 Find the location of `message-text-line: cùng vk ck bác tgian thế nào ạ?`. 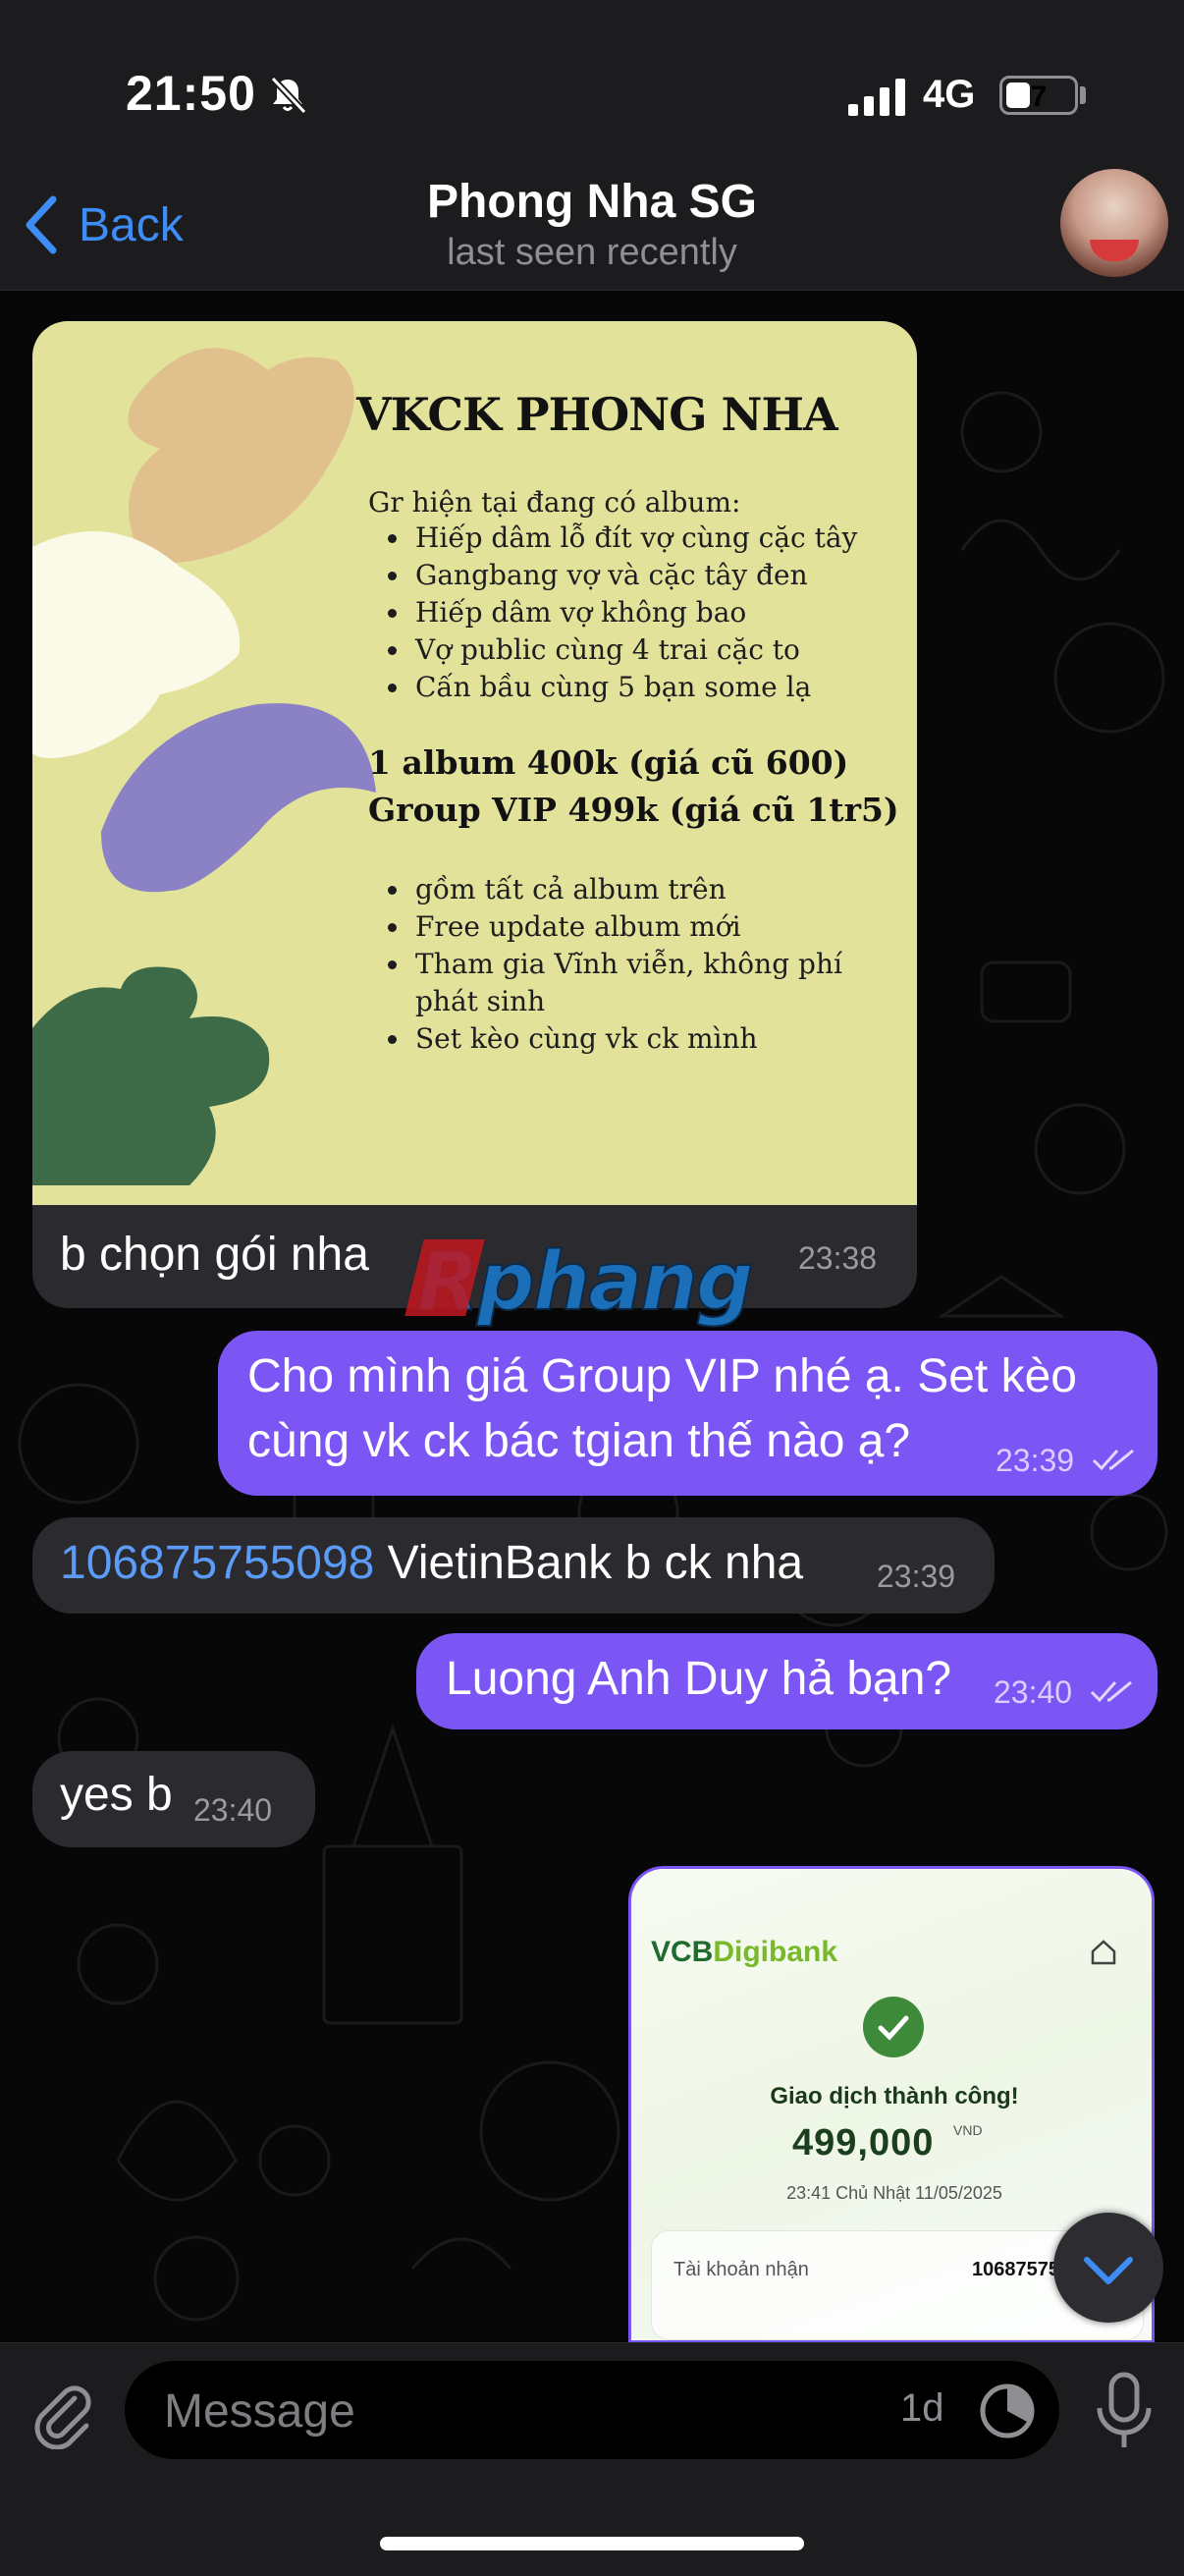

message-text-line: cùng vk ck bác tgian thế nào ạ? is located at coordinates (579, 1441).